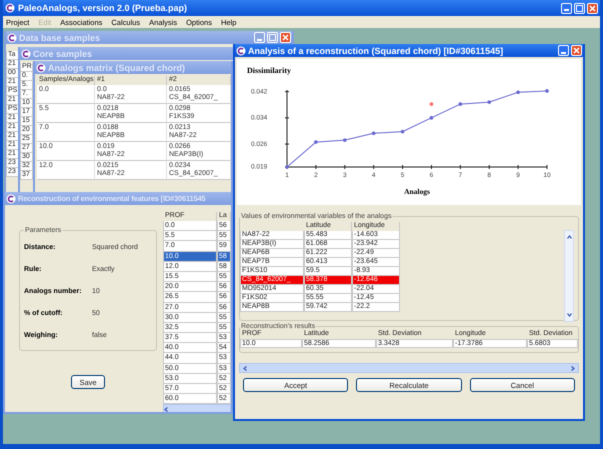  Describe the element at coordinates (103, 8) in the screenshot. I see `window-title: PaleoAnalogs, version 2.0 (Prueba.pap)` at that location.